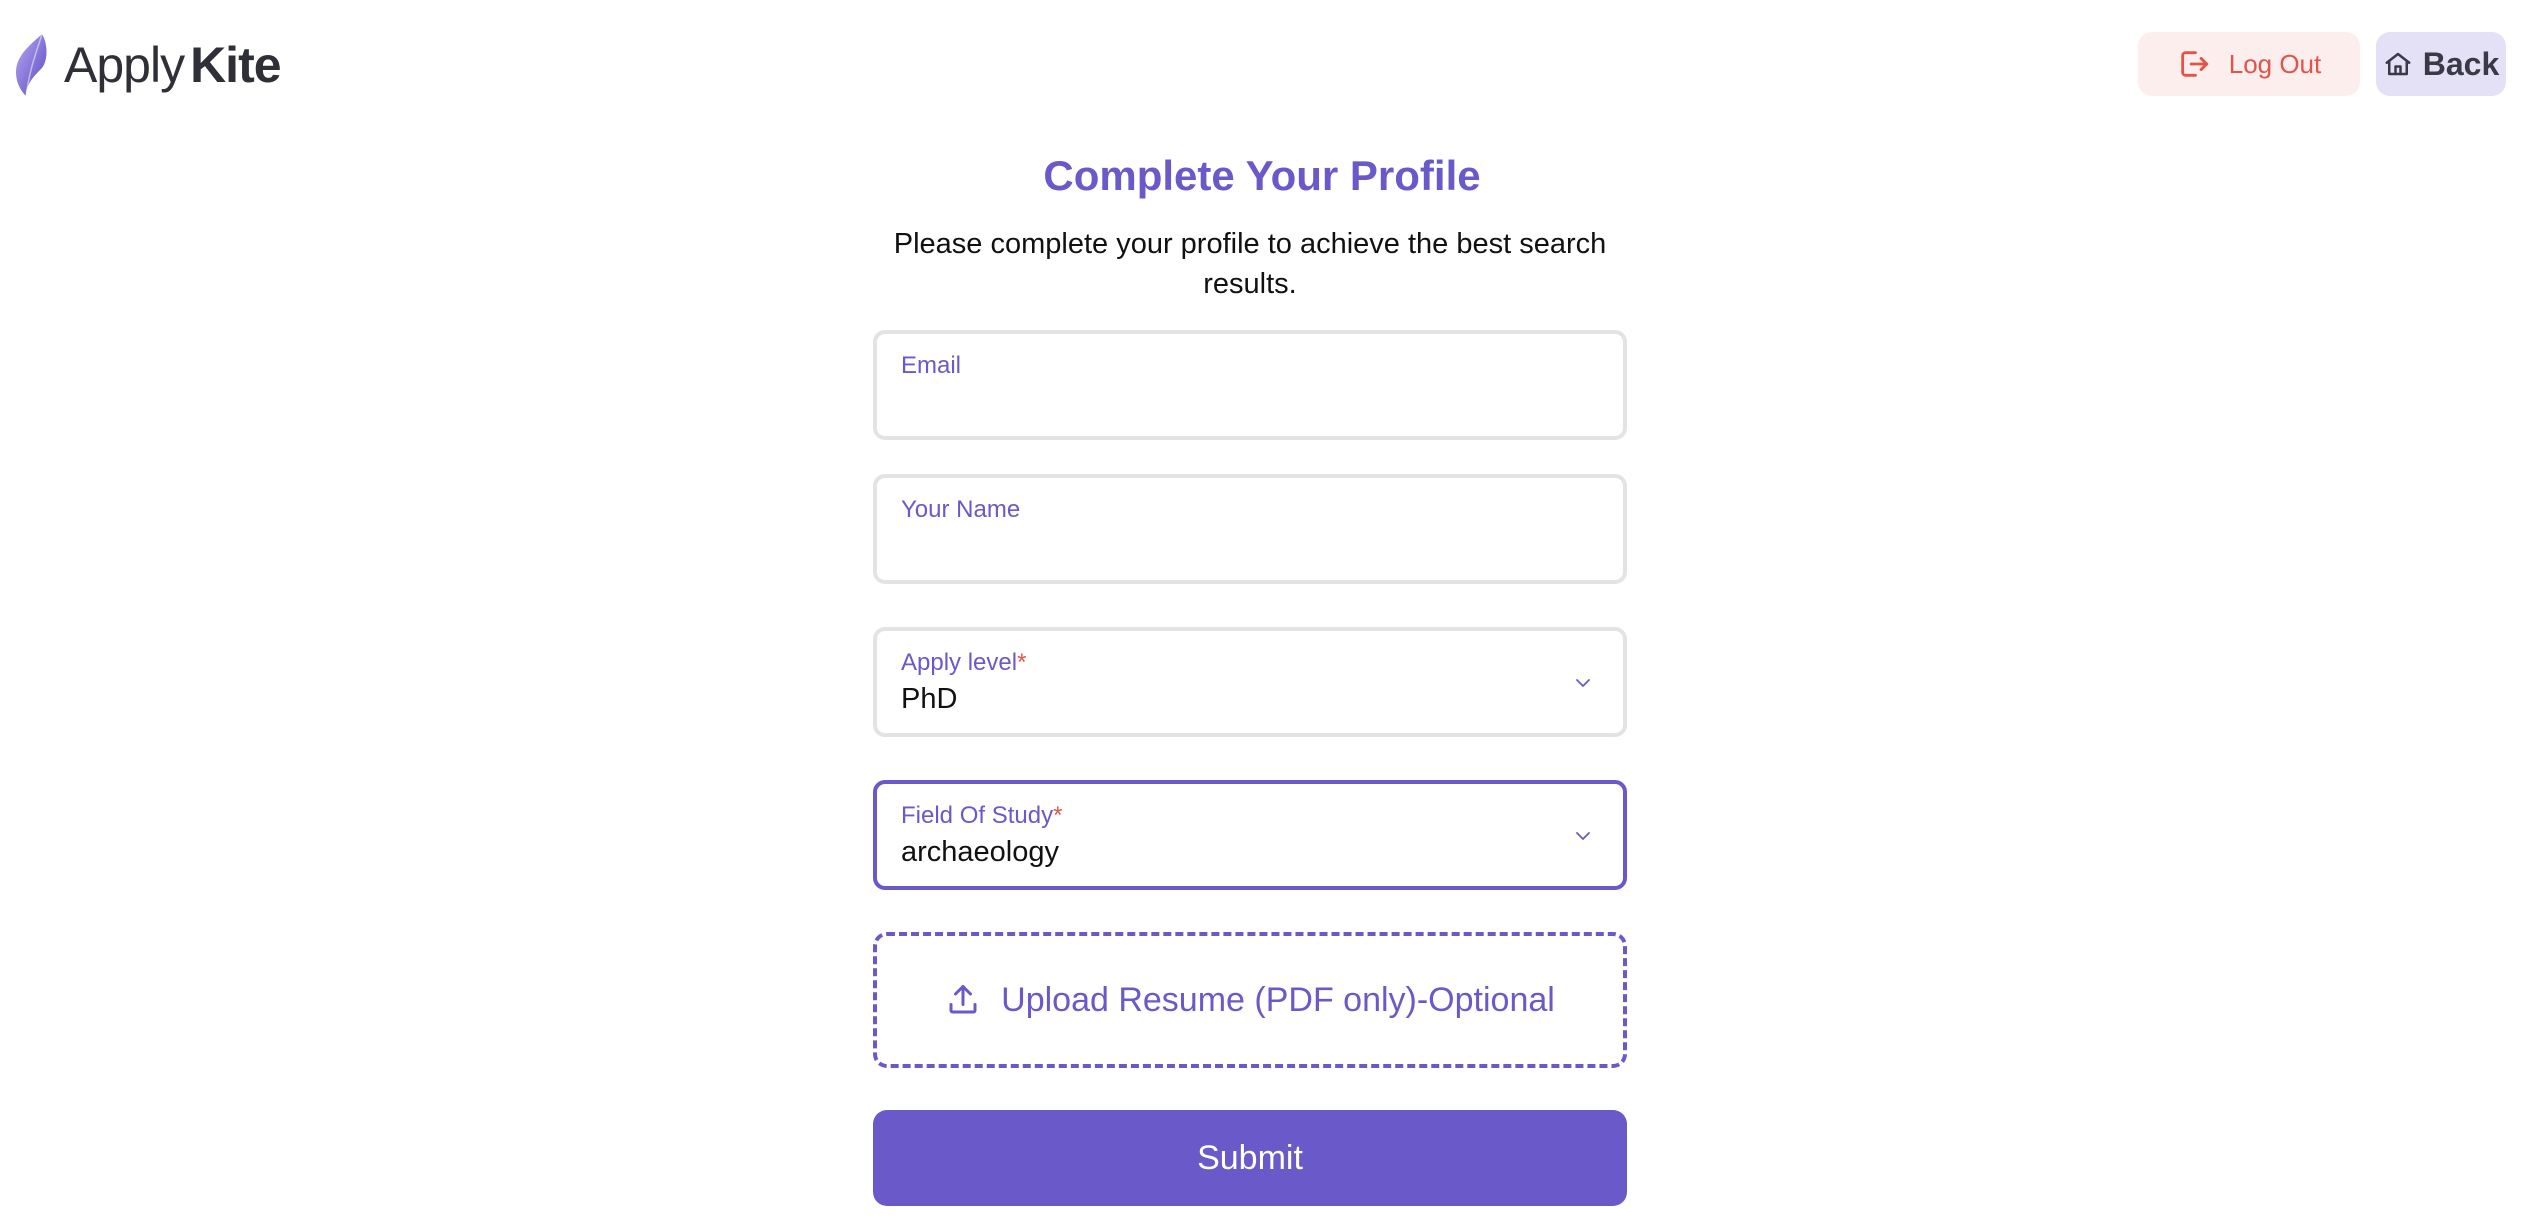 The height and width of the screenshot is (1230, 2524). What do you see at coordinates (977, 815) in the screenshot?
I see `field-of-study-label-text: Field Of Study` at bounding box center [977, 815].